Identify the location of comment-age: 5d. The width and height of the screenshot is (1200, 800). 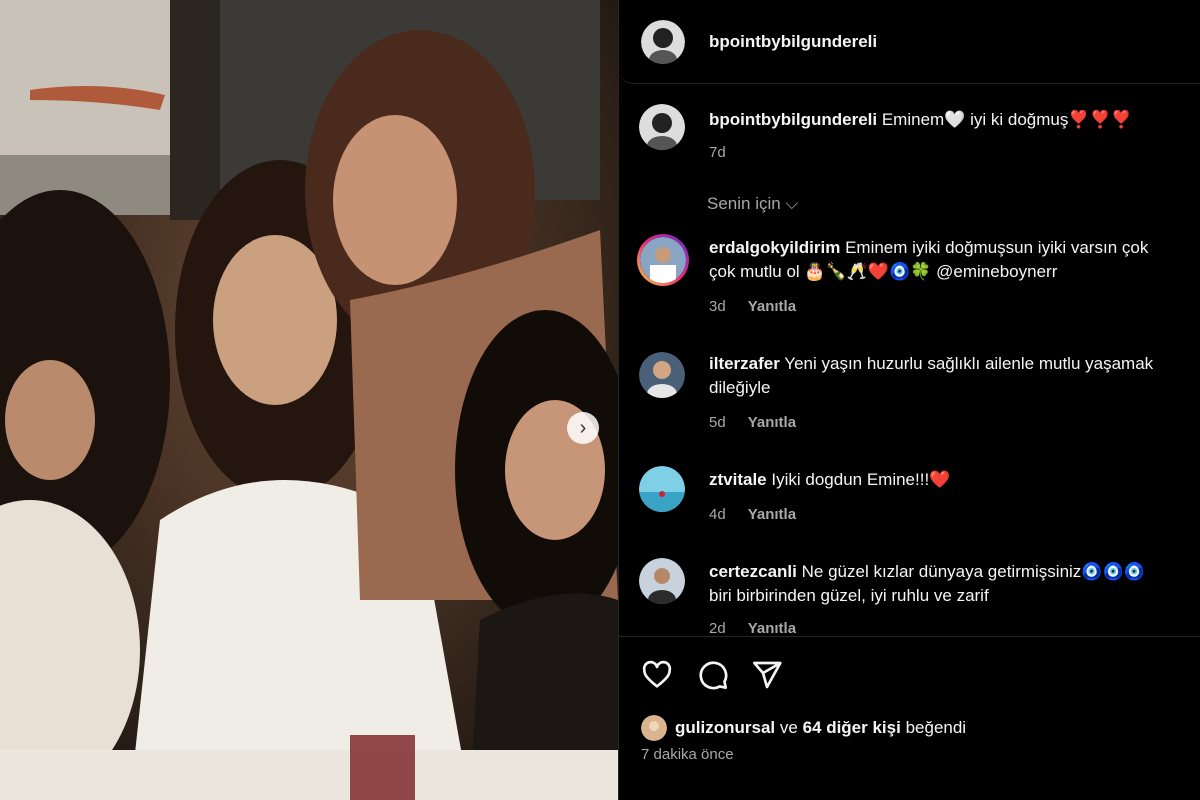
(717, 422).